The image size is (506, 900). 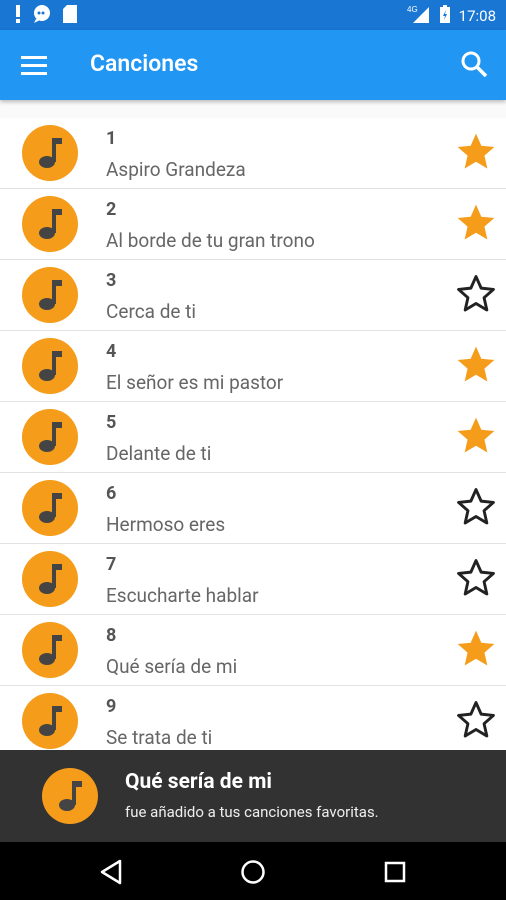 I want to click on song-row: 4 El señor es mi pastor, so click(x=253, y=366).